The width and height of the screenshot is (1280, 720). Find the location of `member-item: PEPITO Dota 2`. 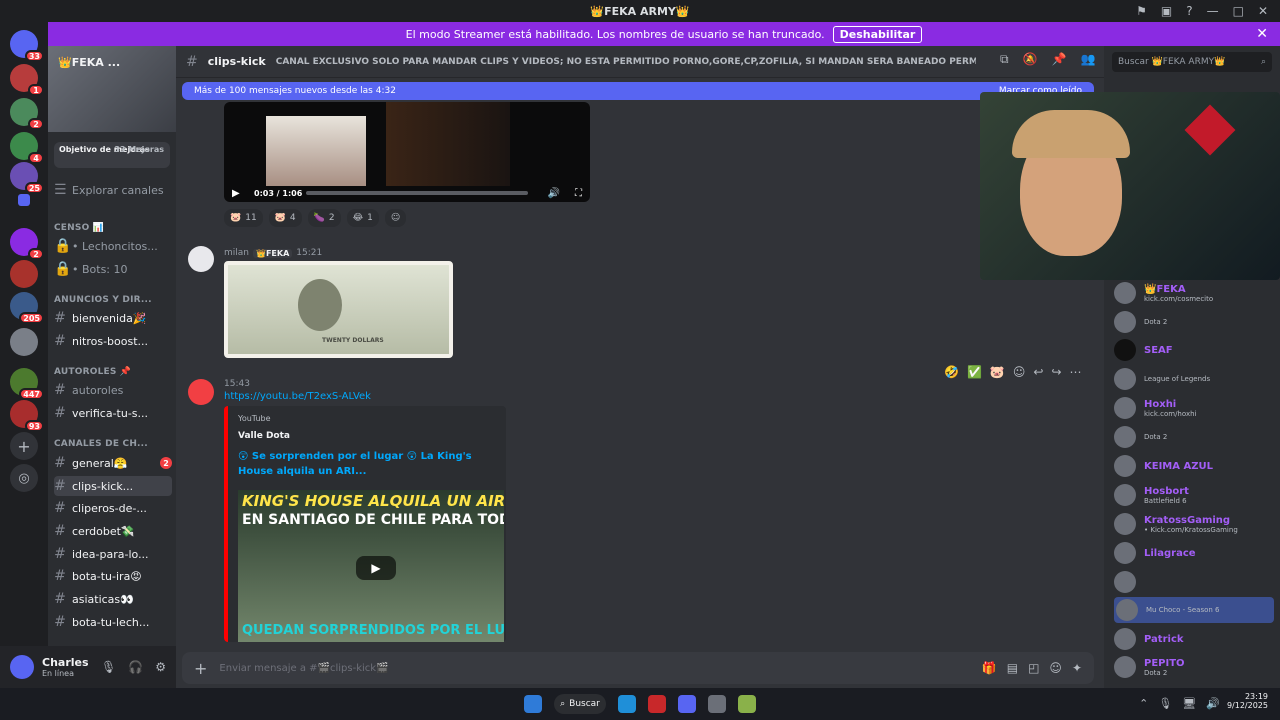

member-item: PEPITO Dota 2 is located at coordinates (1149, 667).